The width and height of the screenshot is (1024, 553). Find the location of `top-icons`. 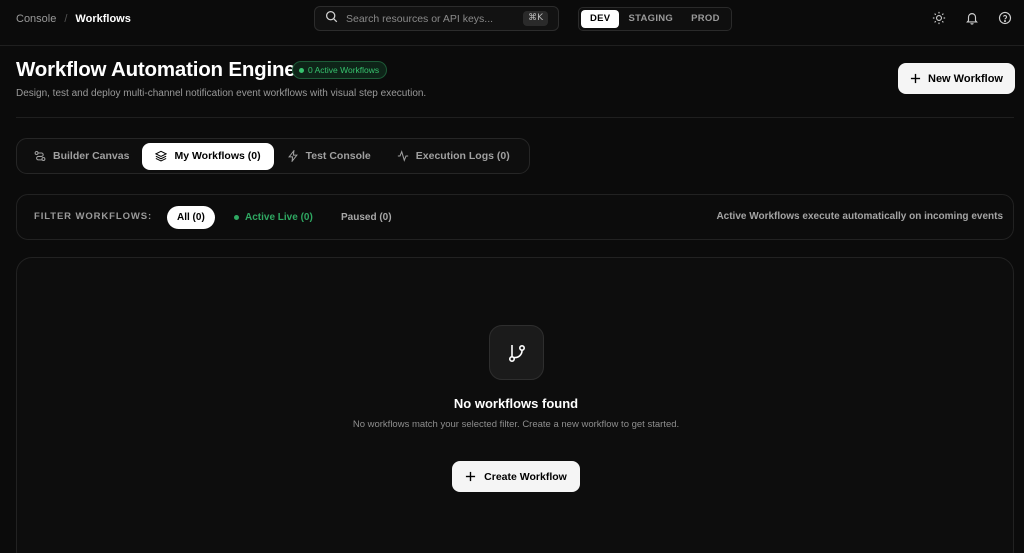

top-icons is located at coordinates (972, 18).